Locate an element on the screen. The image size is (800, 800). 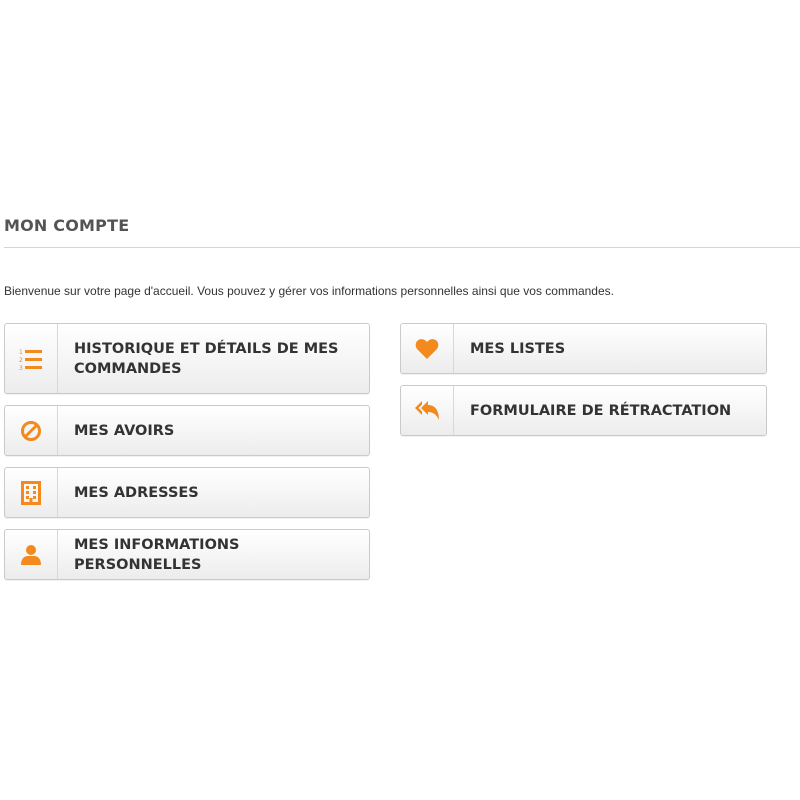
addresses-label: MES ADRESSES is located at coordinates (136, 492).